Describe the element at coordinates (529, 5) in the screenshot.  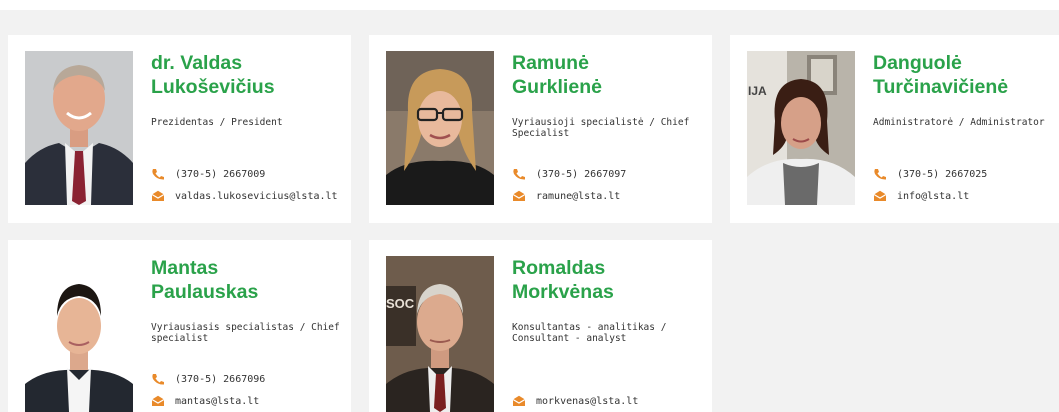
I see `top-strip` at that location.